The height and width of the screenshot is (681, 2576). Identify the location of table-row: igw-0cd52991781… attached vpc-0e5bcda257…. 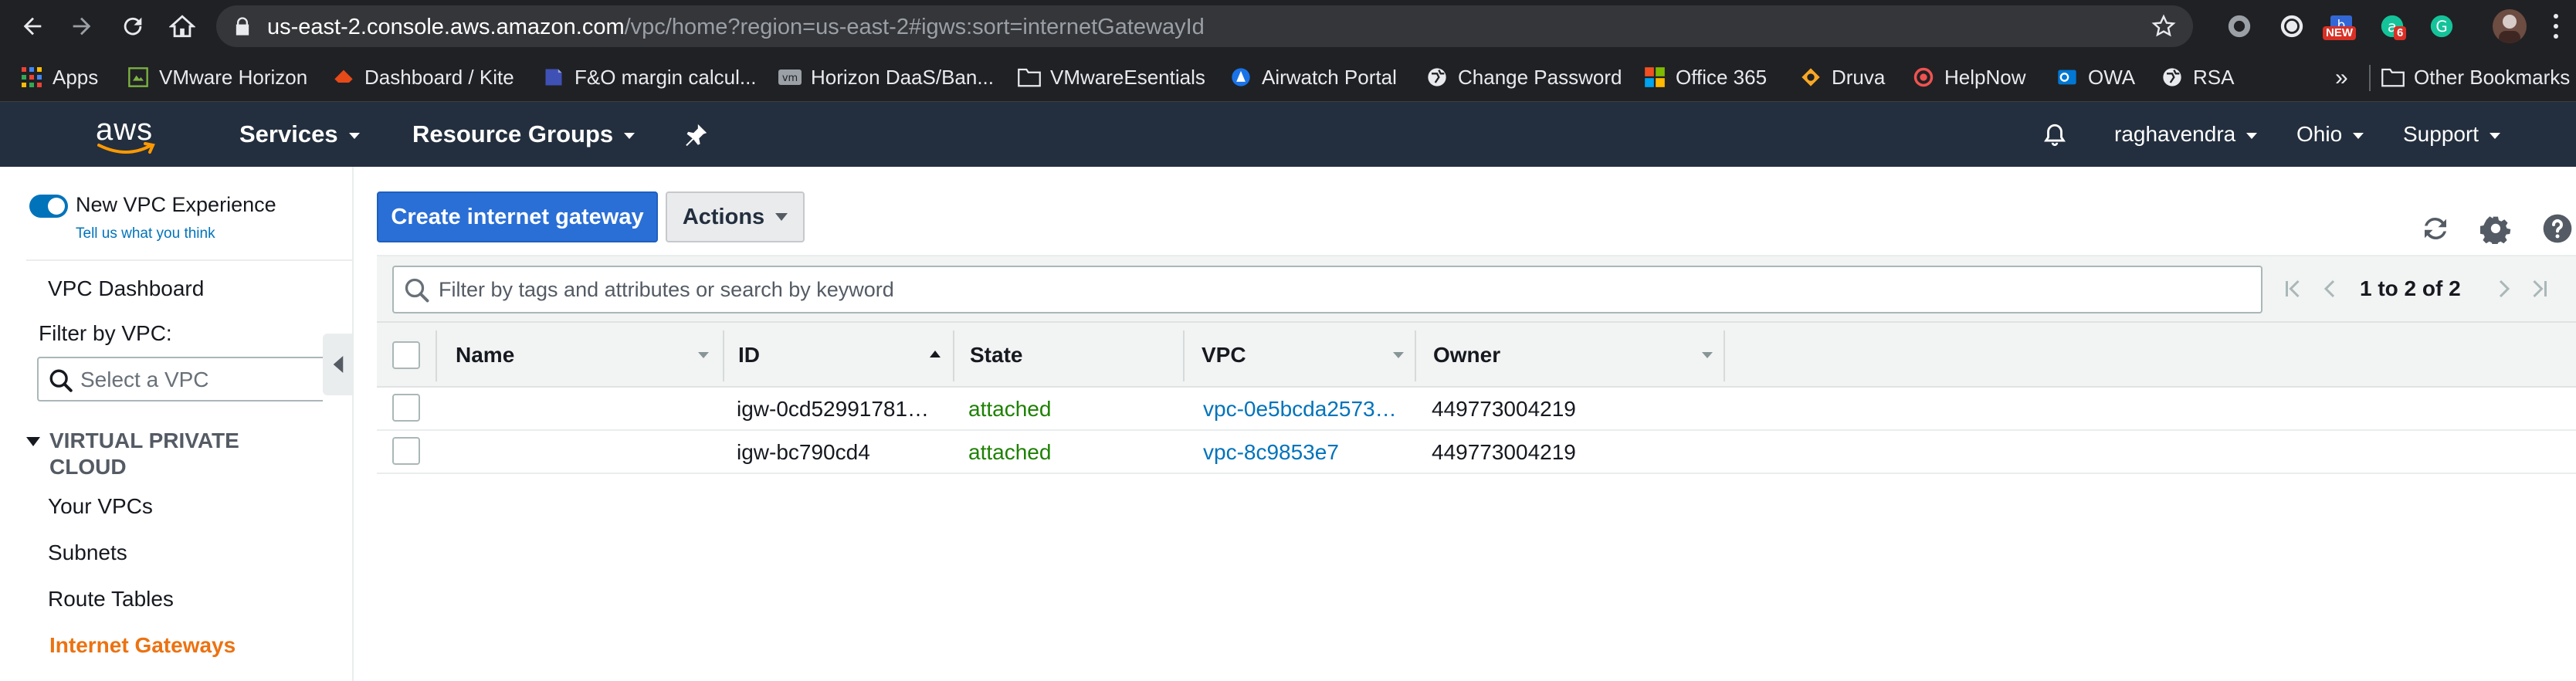
(1476, 409).